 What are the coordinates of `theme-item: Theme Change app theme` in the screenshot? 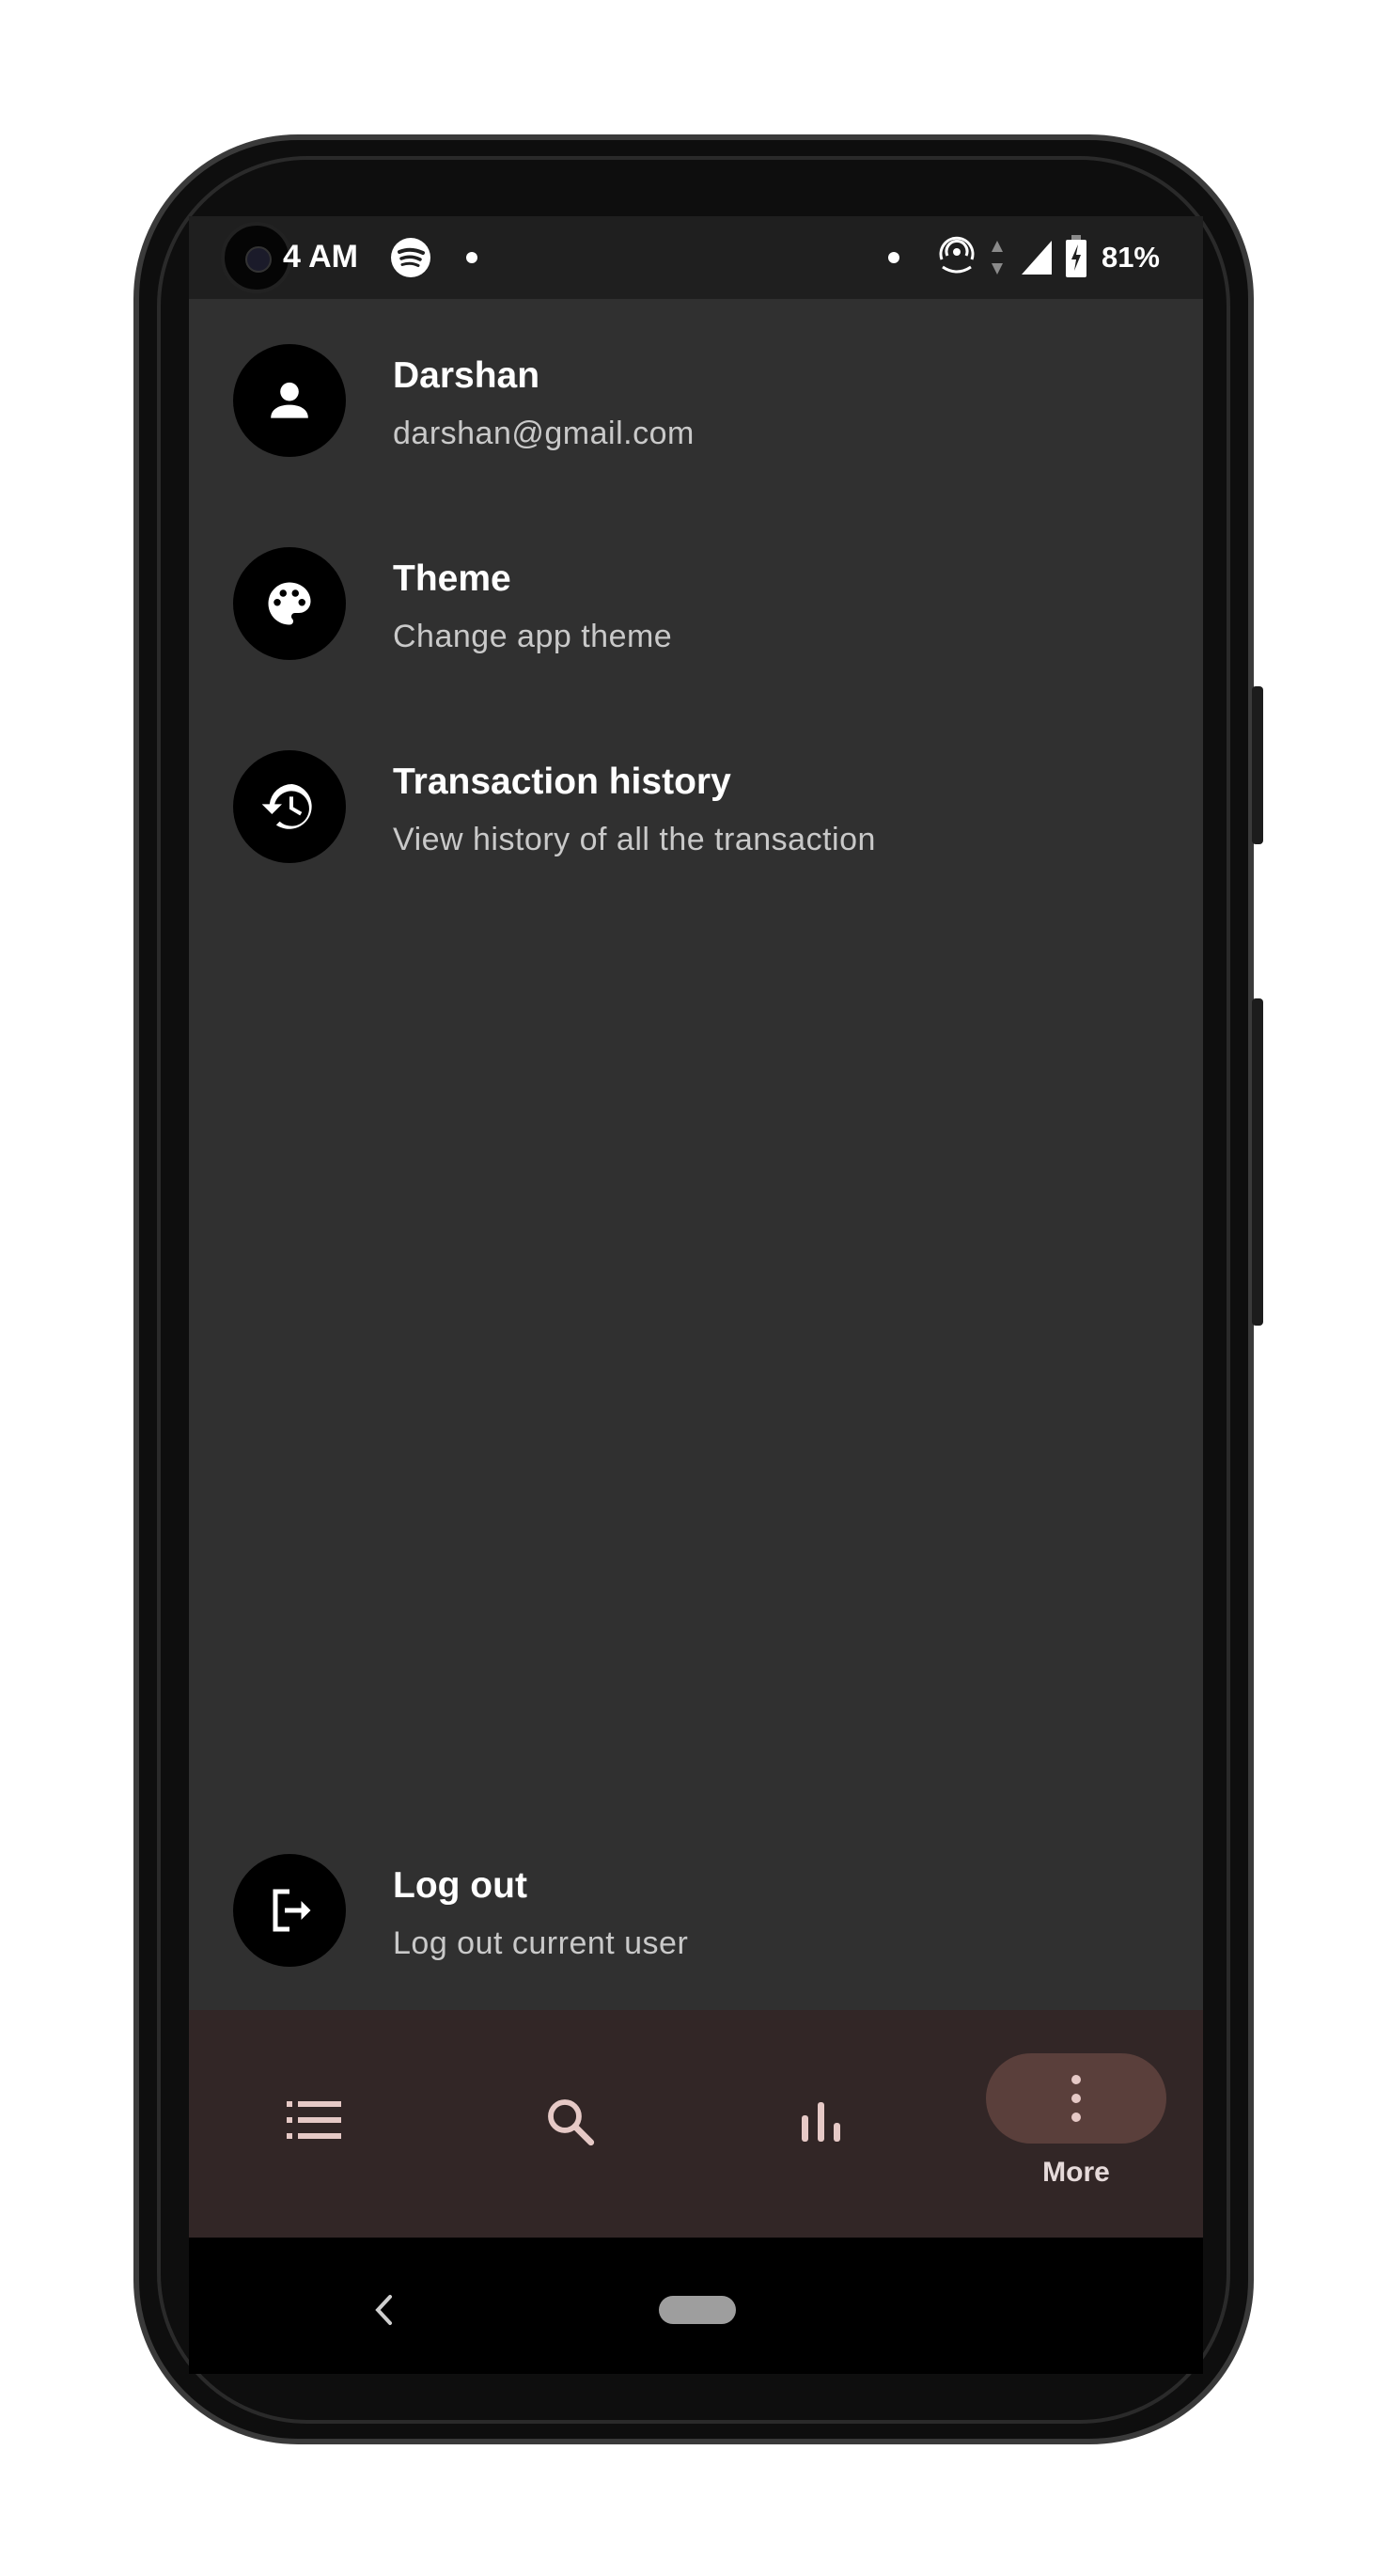 It's located at (696, 611).